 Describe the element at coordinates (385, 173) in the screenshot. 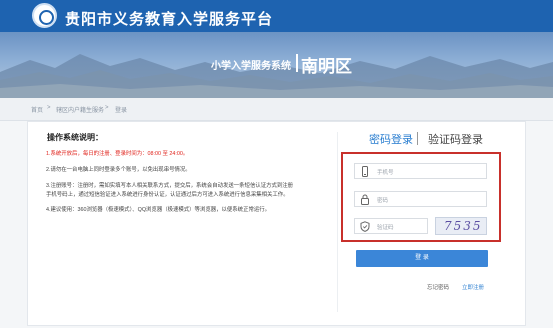

I see `phone-placeholder: 手机号` at that location.